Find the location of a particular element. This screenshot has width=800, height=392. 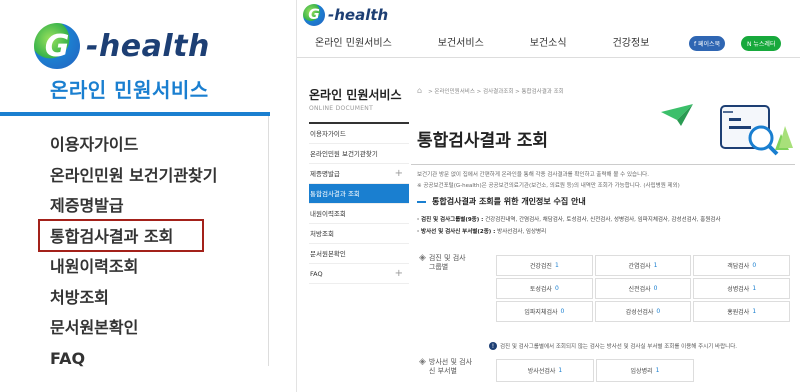

home-icon: ⌂ is located at coordinates (419, 90).